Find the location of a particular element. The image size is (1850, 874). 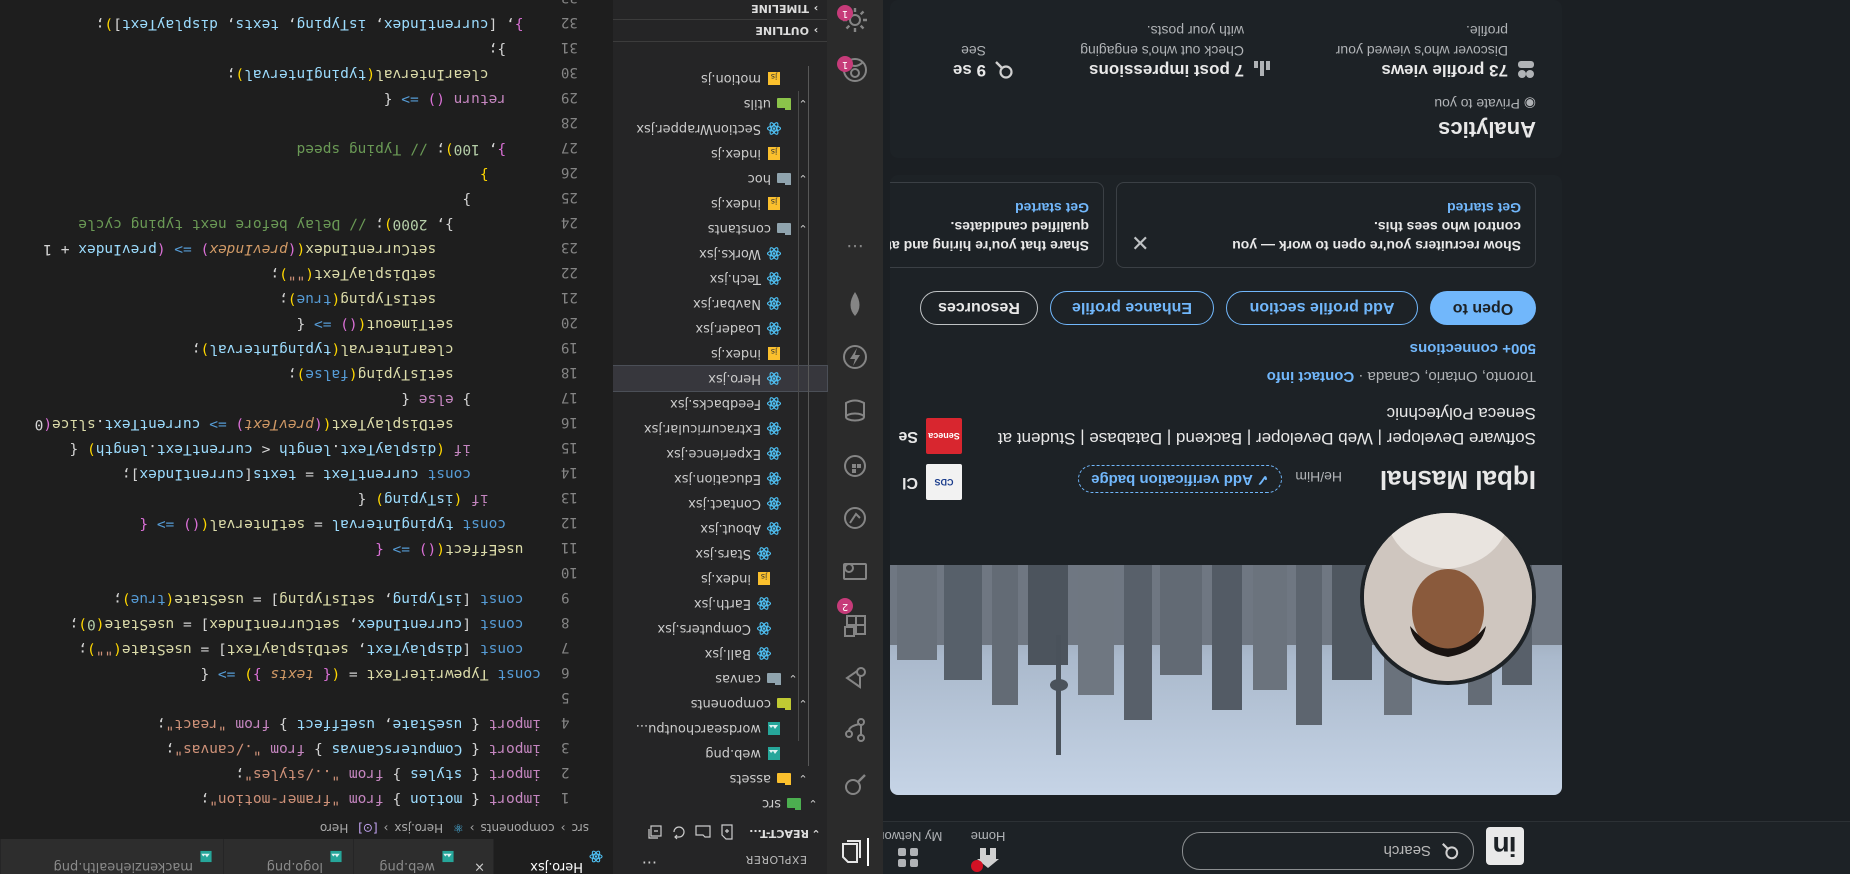

tab-hero-jsx: Hero.jsx is located at coordinates (553, 856).